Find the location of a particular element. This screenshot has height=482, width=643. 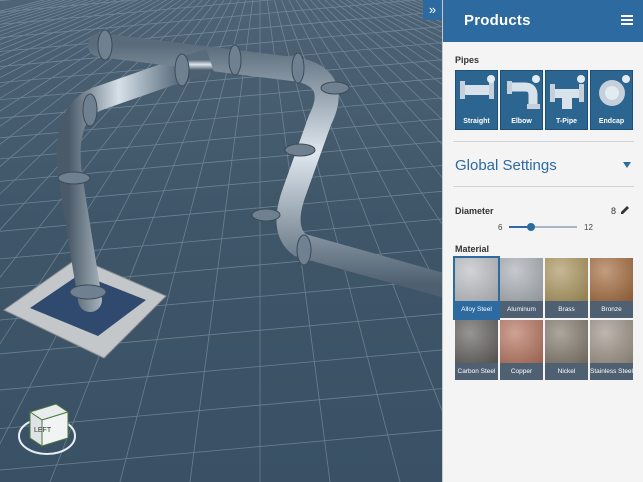

diameter-slider-thumb is located at coordinates (531, 227).